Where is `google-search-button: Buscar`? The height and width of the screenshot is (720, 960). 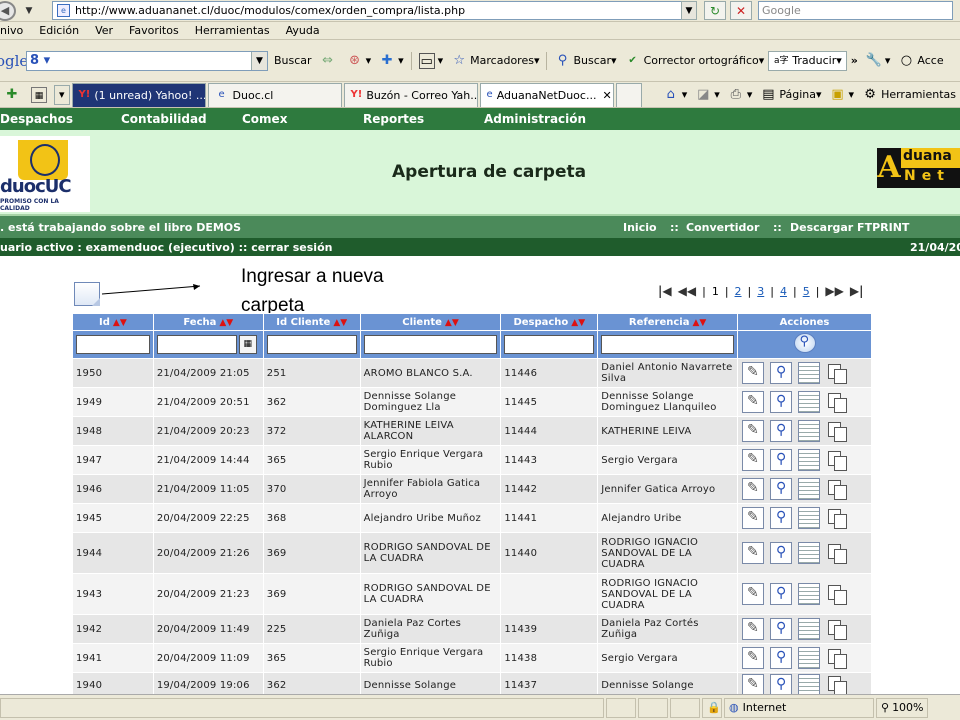 google-search-button: Buscar is located at coordinates (293, 60).